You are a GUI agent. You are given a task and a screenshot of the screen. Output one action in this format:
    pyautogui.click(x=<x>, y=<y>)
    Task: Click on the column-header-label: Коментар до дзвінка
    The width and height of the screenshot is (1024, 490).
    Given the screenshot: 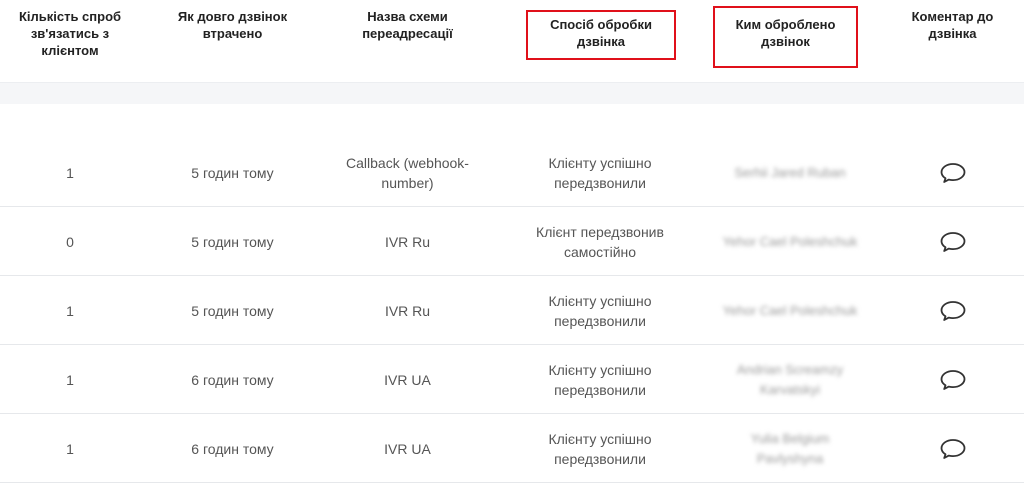 What is the action you would take?
    pyautogui.click(x=952, y=25)
    